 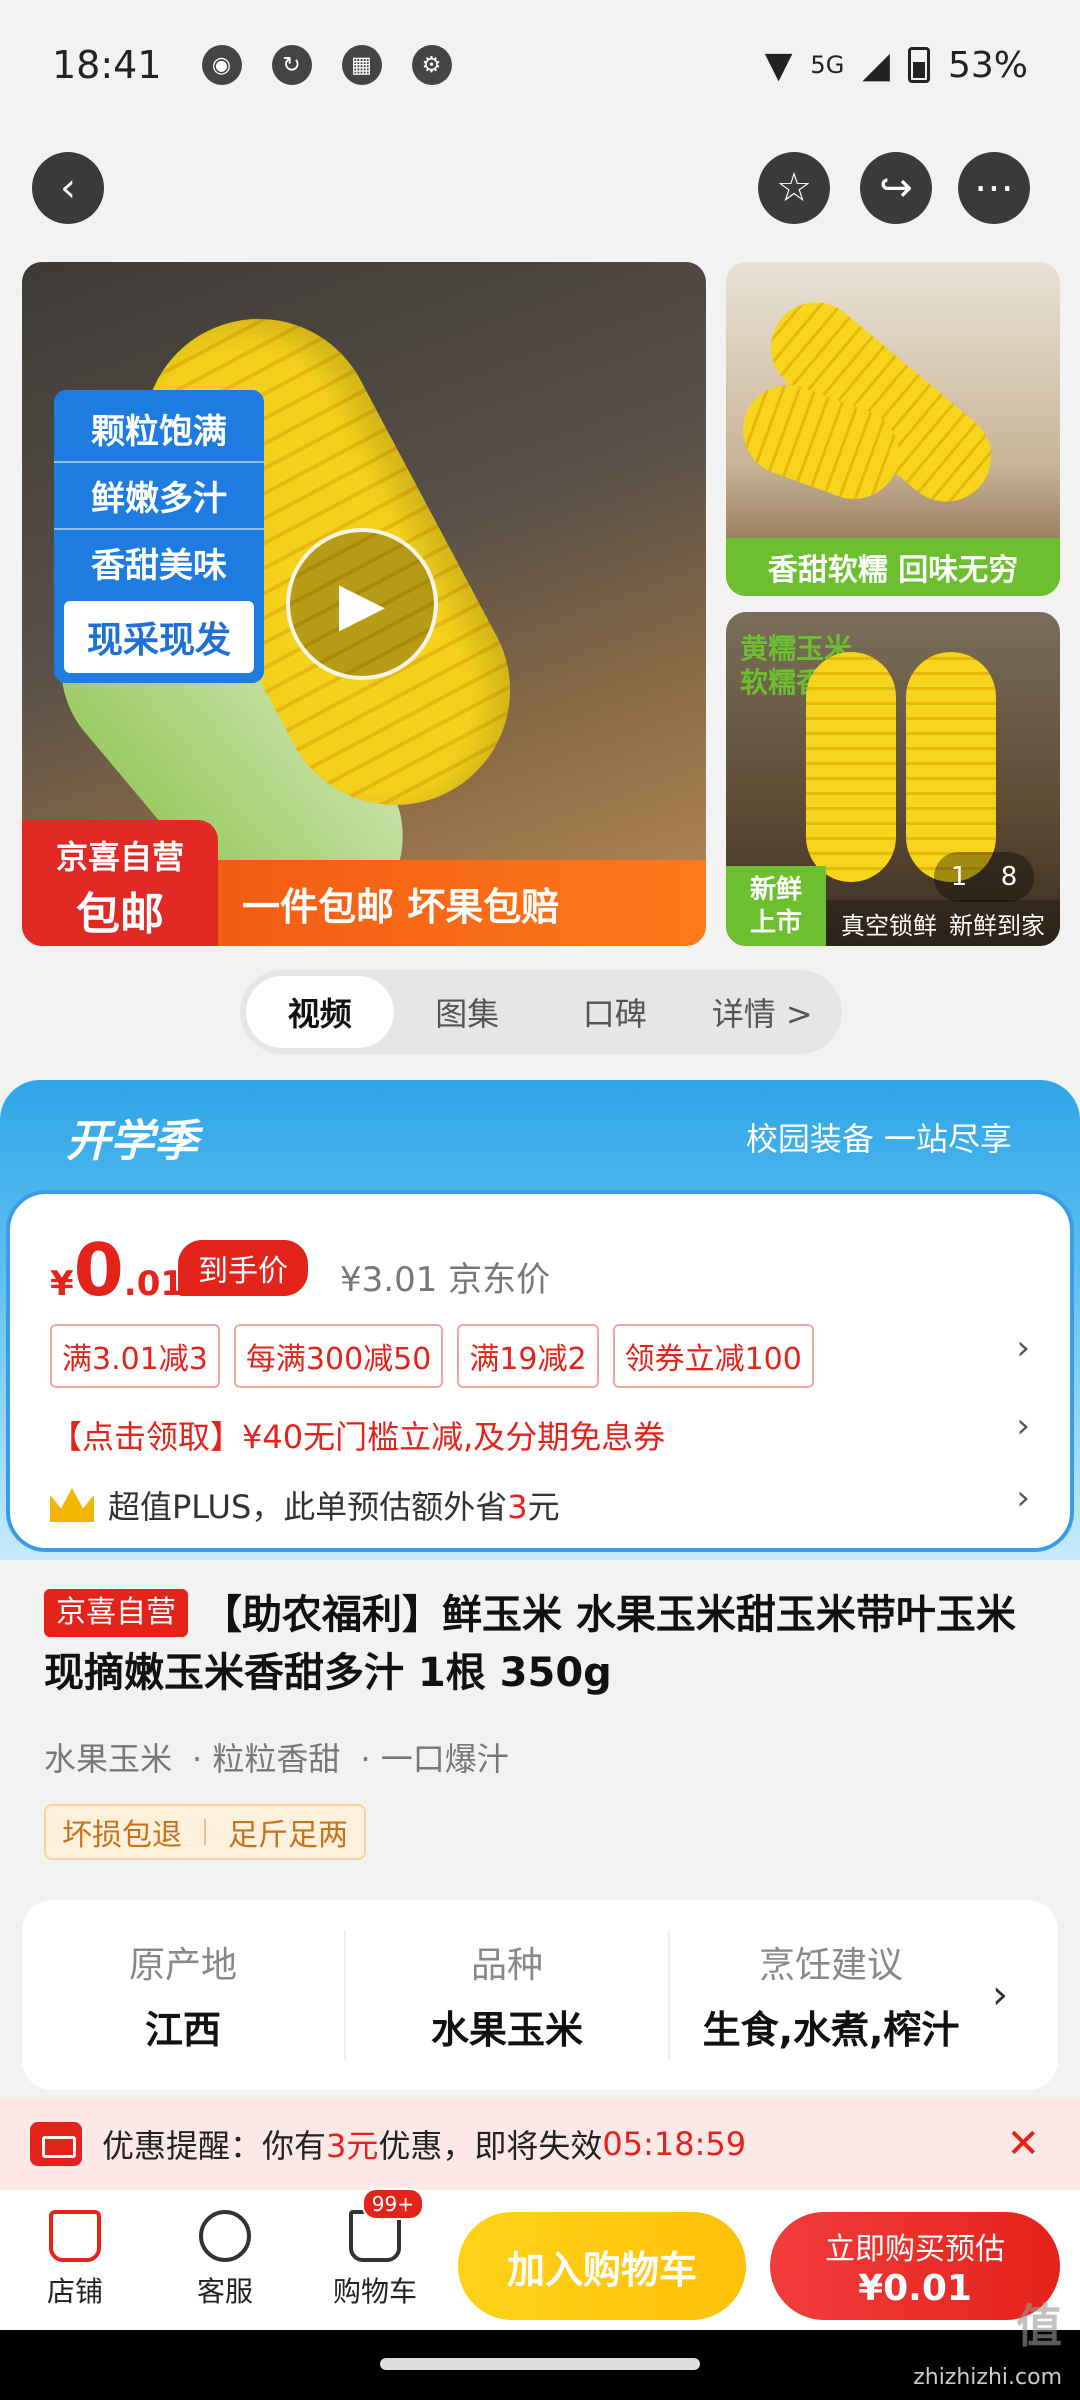 I want to click on calendar-icon: ▦, so click(x=361, y=65).